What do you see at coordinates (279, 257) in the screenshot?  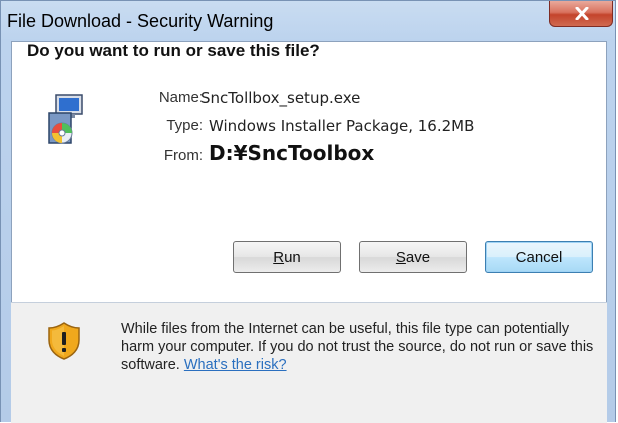 I see `run-mnemonic: R` at bounding box center [279, 257].